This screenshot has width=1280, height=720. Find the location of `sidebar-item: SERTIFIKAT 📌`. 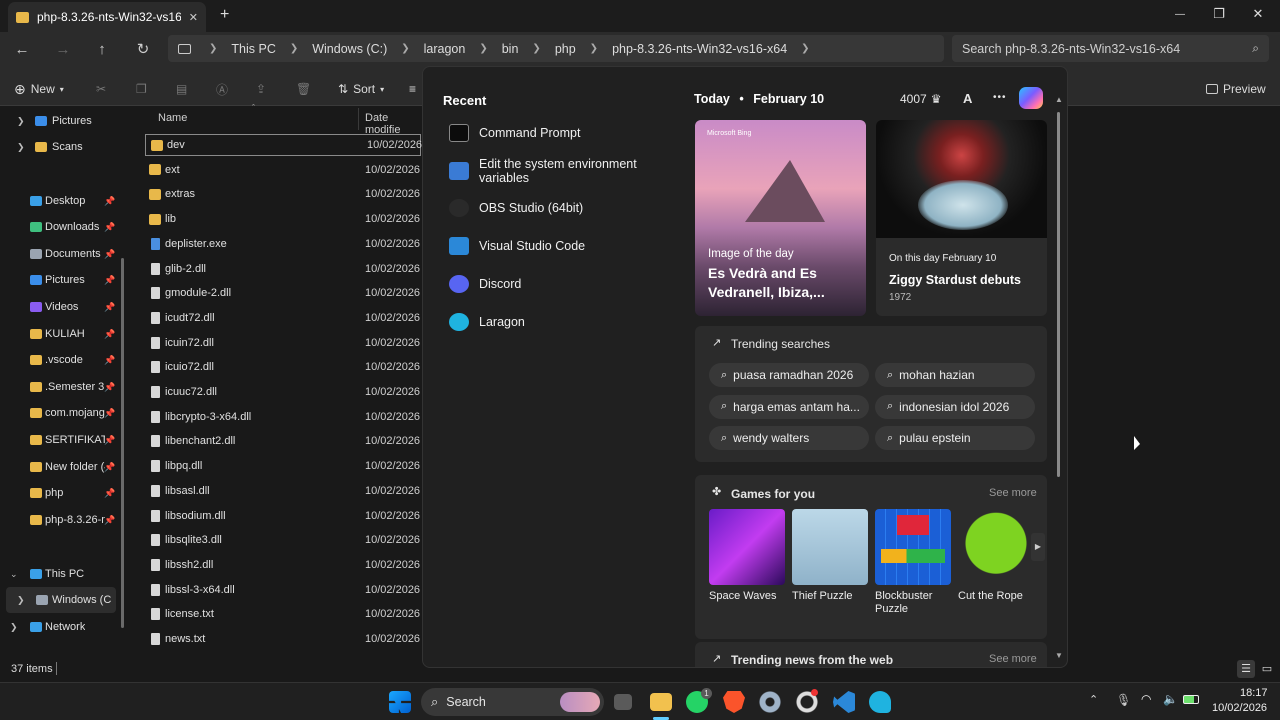

sidebar-item: SERTIFIKAT 📌 is located at coordinates (61, 440).